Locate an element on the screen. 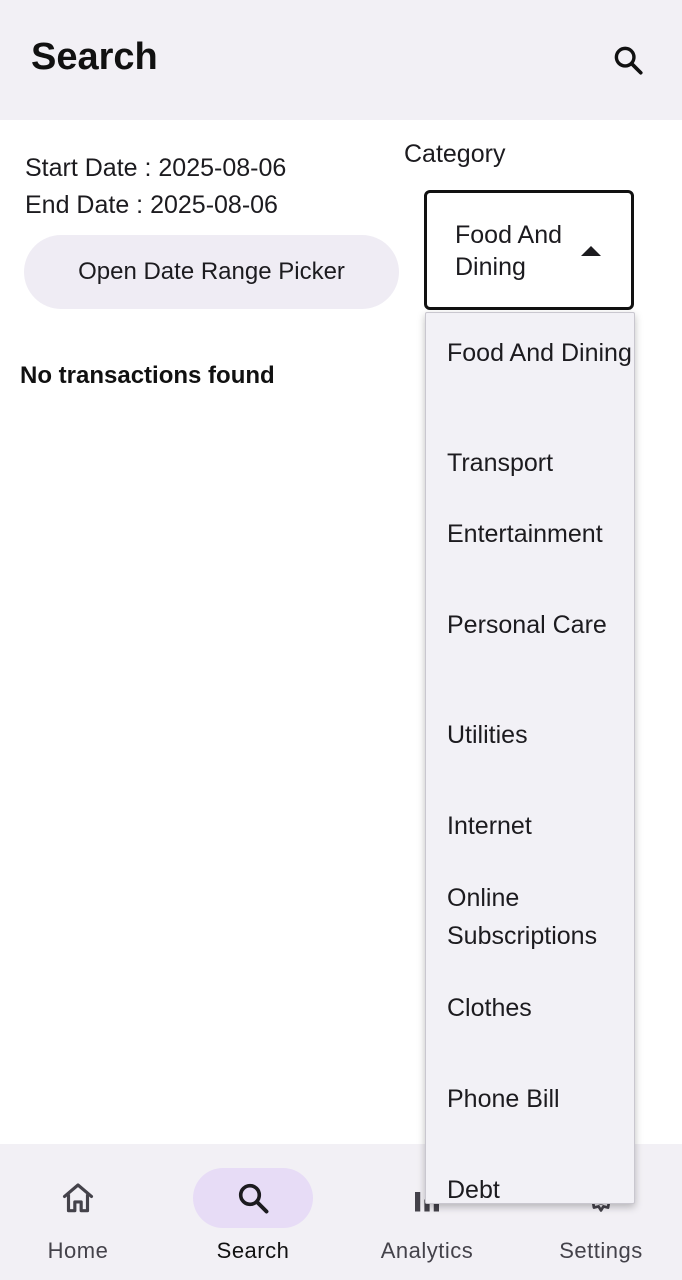 This screenshot has height=1280, width=682. caret-up-icon is located at coordinates (591, 251).